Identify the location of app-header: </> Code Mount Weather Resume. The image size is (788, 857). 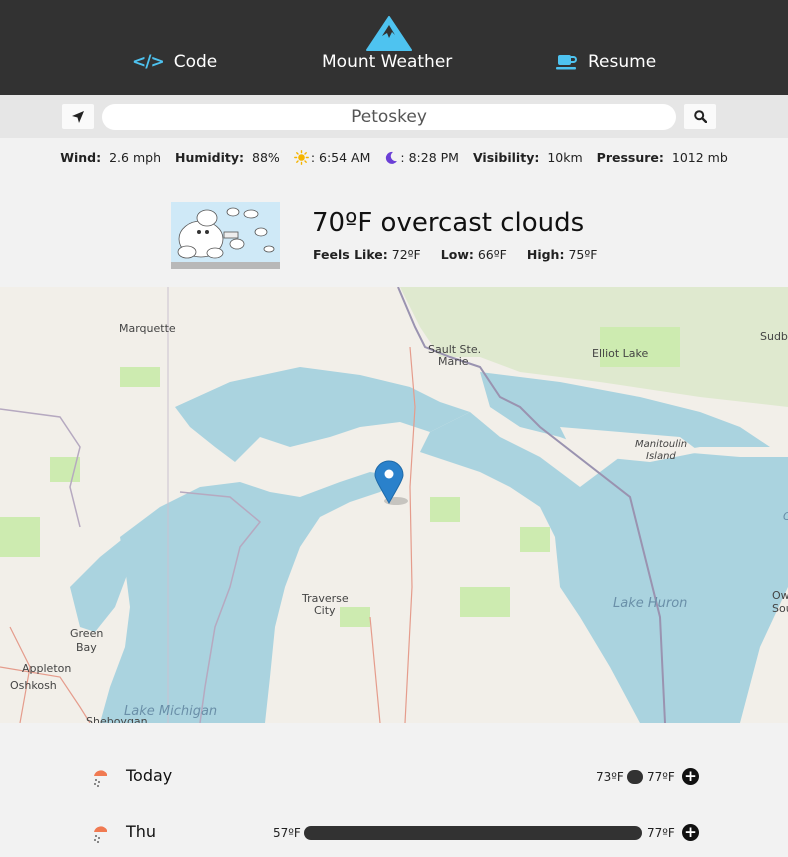
(394, 47).